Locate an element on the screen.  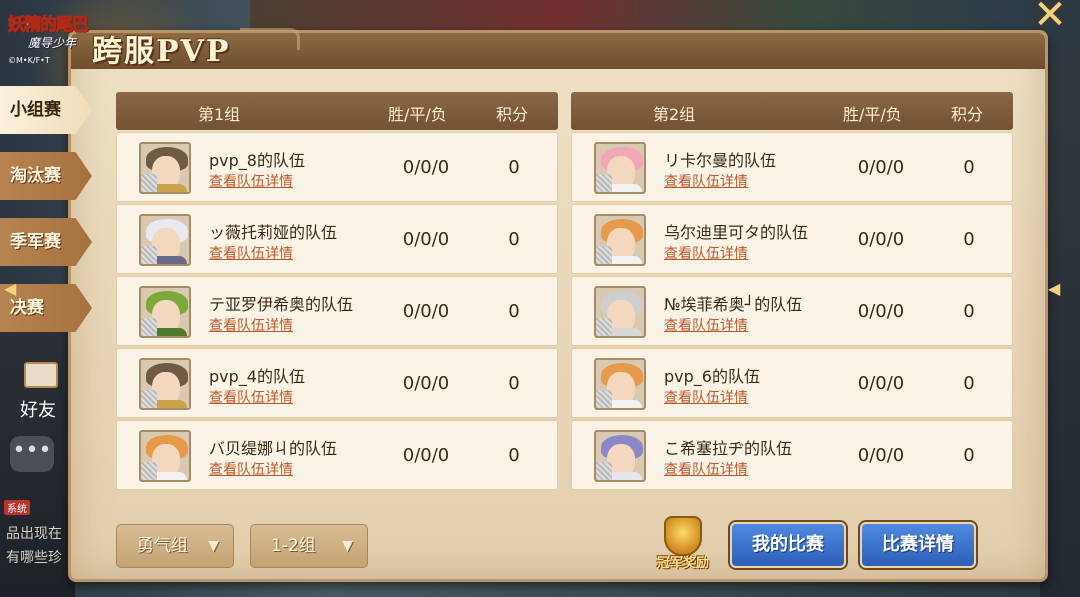
group-header: 第2组 胜/平/负 积分 is located at coordinates (792, 111).